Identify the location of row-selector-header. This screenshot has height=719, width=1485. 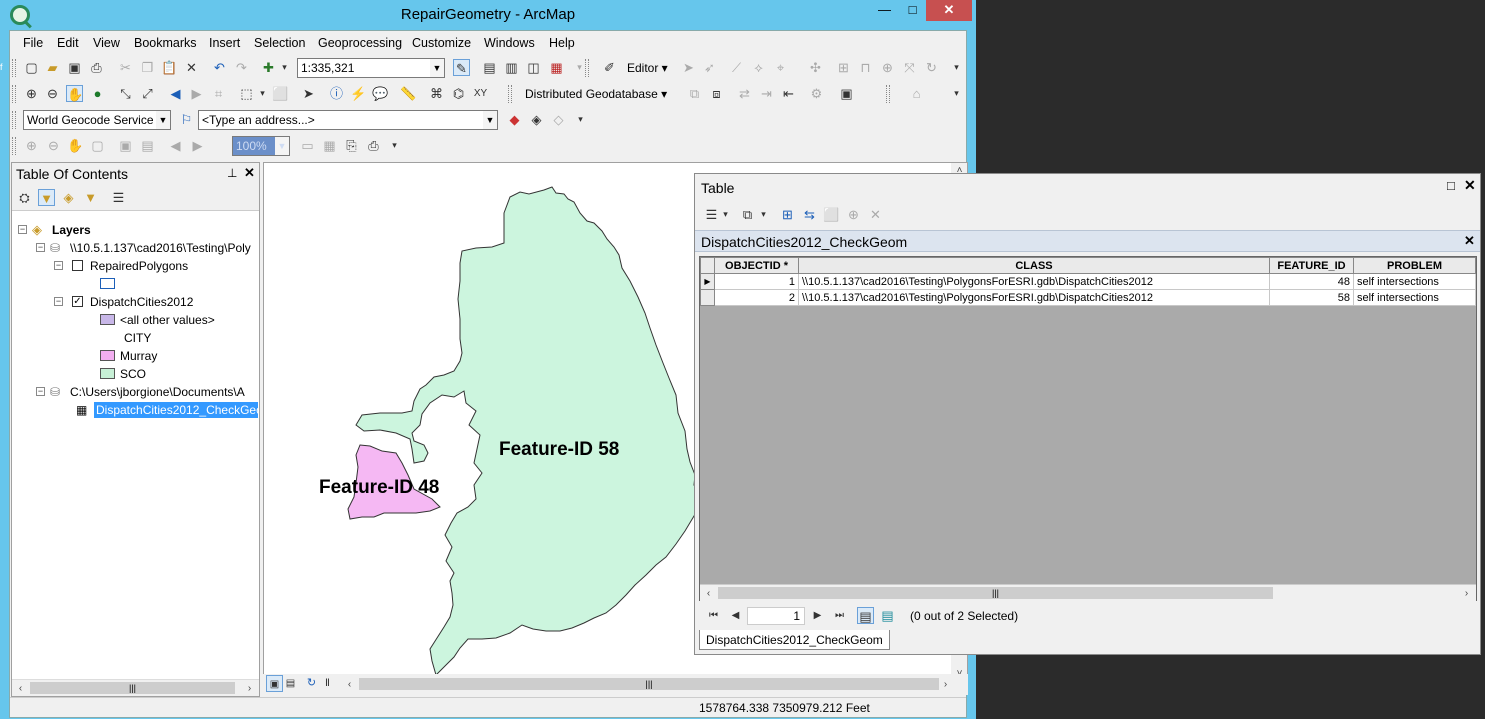
(707, 265).